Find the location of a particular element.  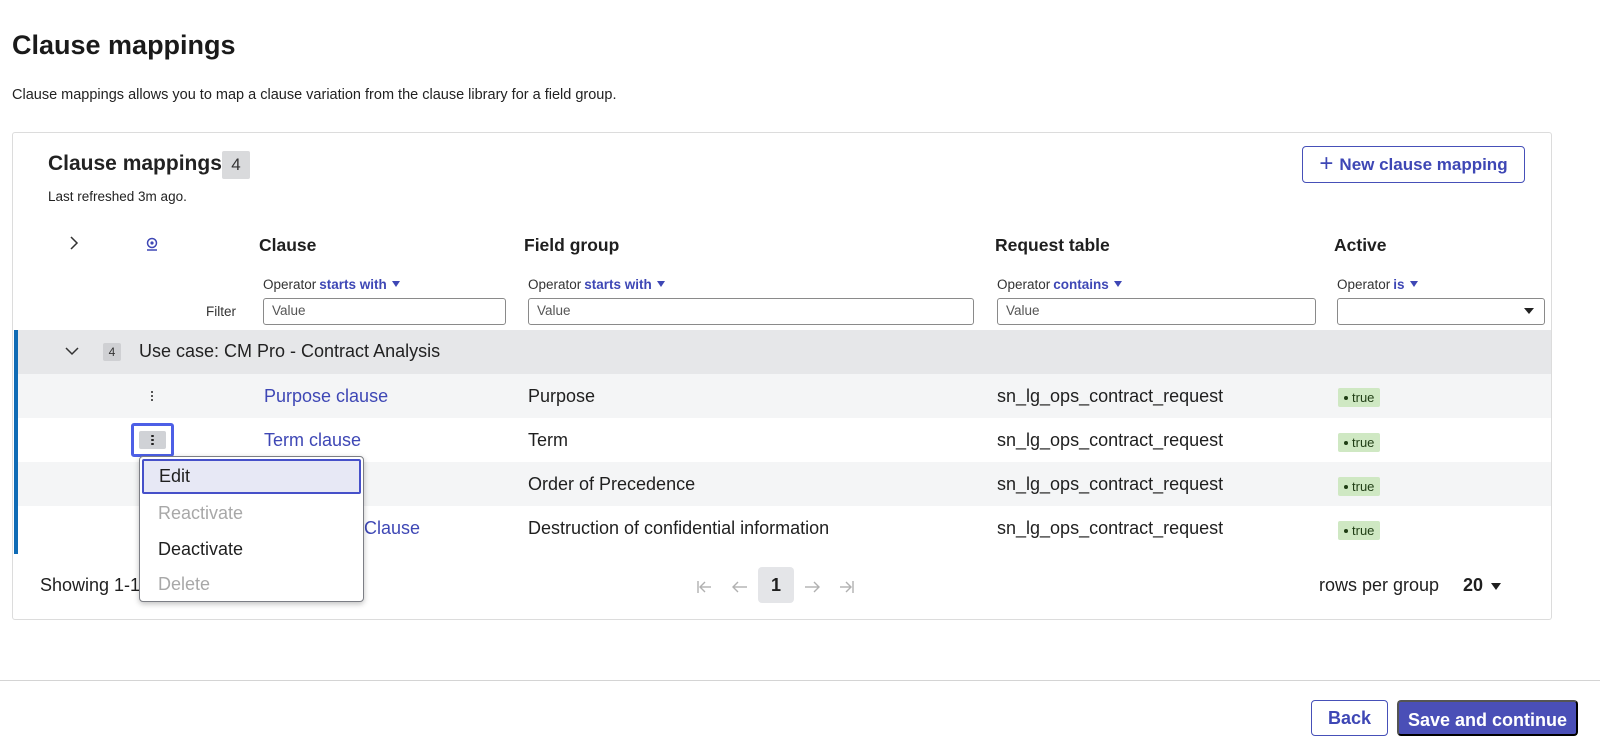

showing-range-text: Showing 1-1 is located at coordinates (90, 585).